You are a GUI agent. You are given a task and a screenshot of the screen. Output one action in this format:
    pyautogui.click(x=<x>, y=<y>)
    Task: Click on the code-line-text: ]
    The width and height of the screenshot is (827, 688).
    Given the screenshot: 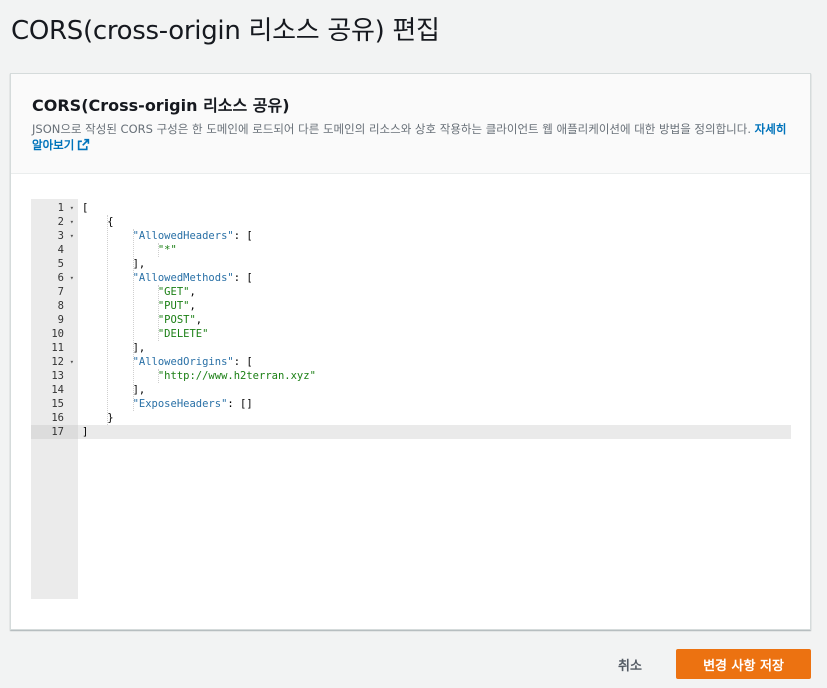 What is the action you would take?
    pyautogui.click(x=85, y=432)
    